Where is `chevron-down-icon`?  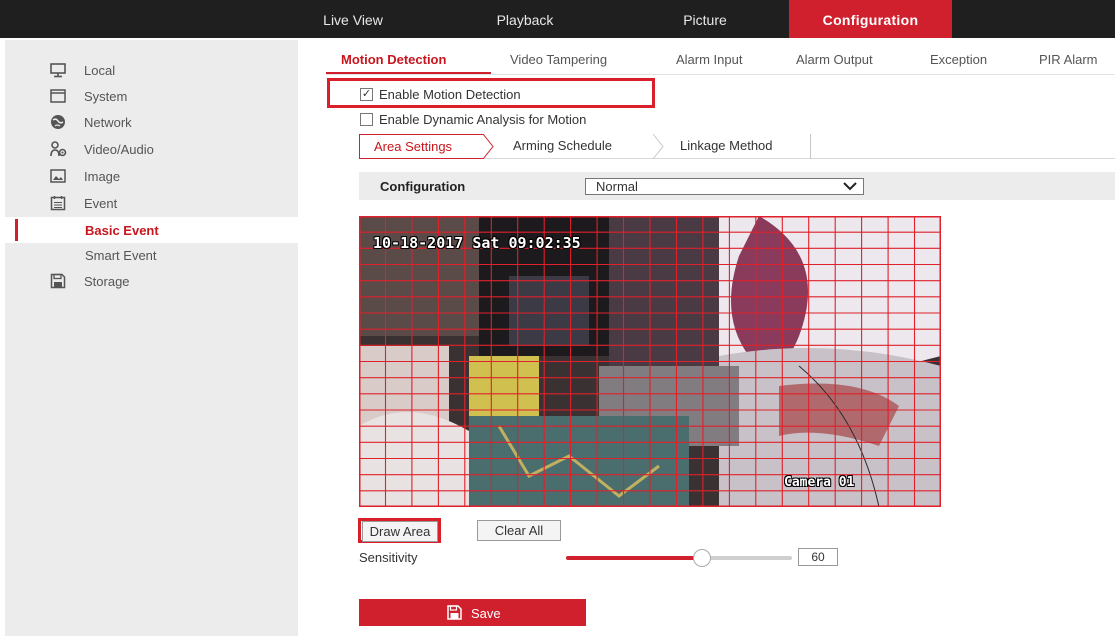 chevron-down-icon is located at coordinates (850, 186).